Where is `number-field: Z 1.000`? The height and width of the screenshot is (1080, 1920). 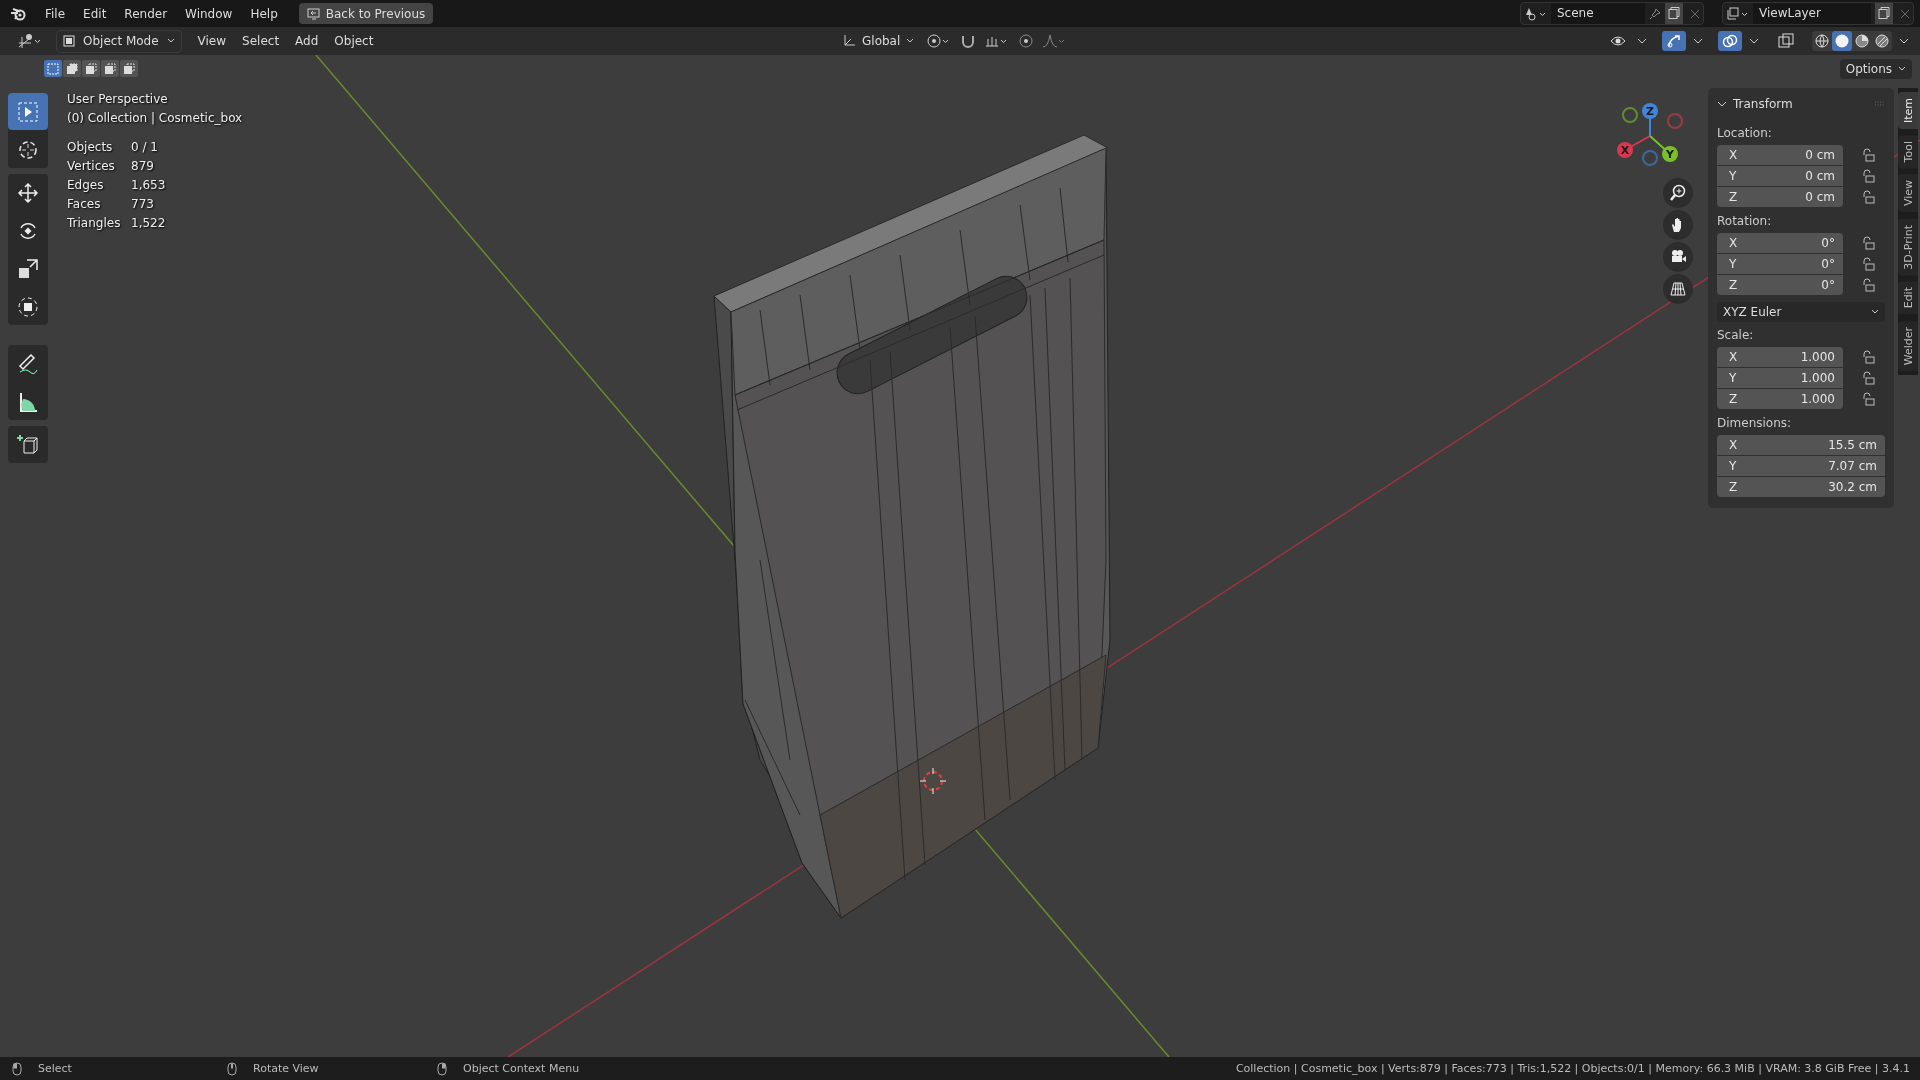 number-field: Z 1.000 is located at coordinates (1780, 399).